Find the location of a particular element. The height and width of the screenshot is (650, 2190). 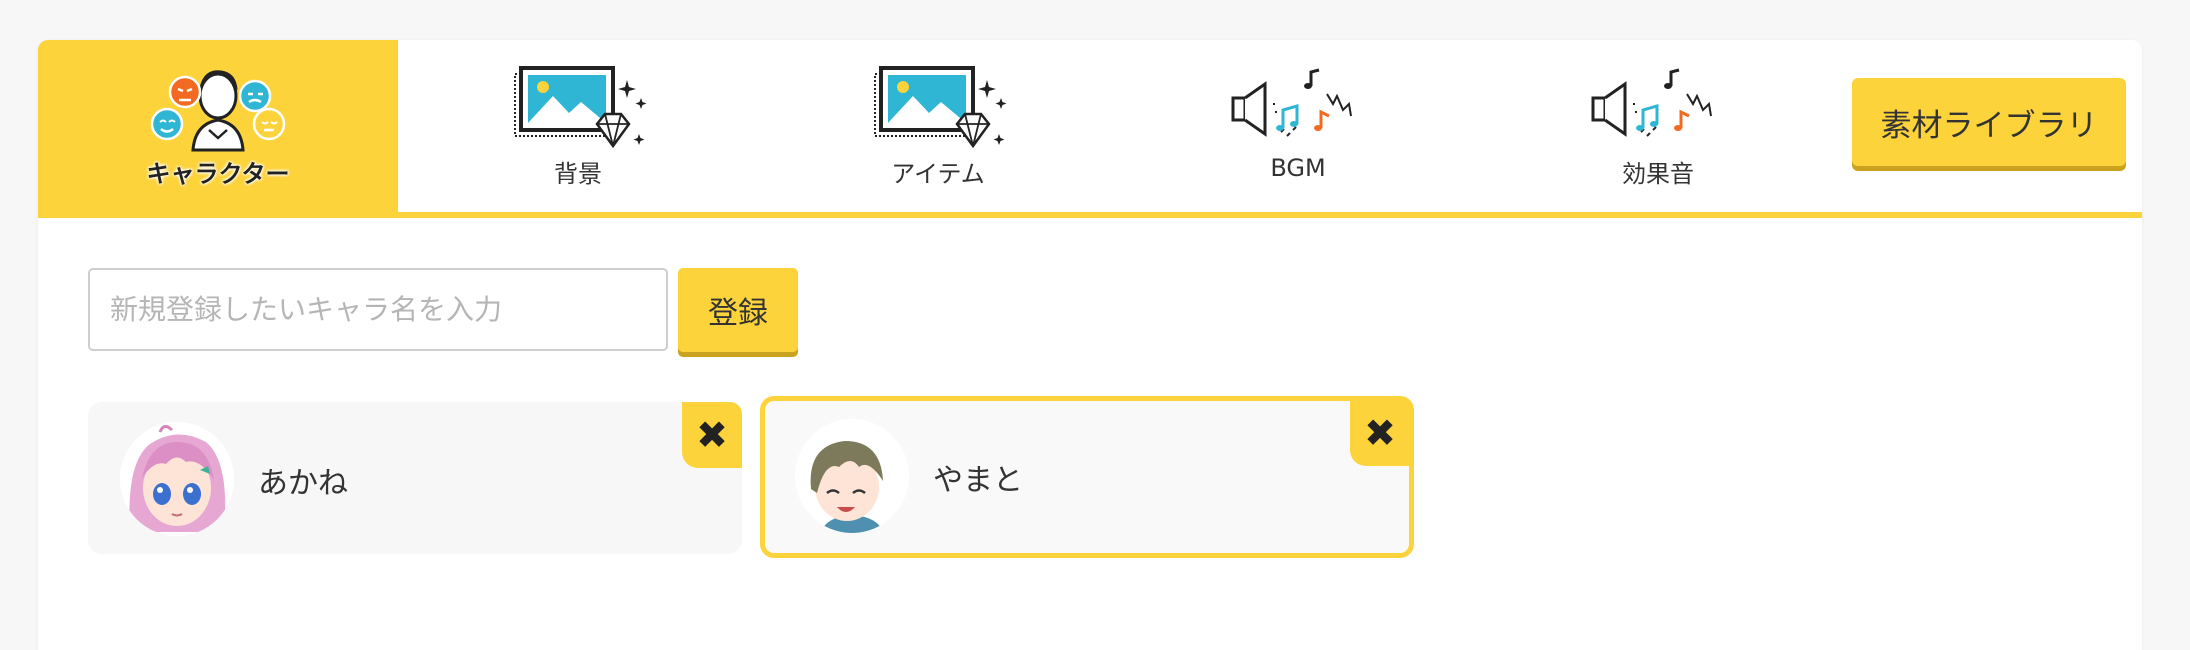

character-name-input is located at coordinates (378, 309).